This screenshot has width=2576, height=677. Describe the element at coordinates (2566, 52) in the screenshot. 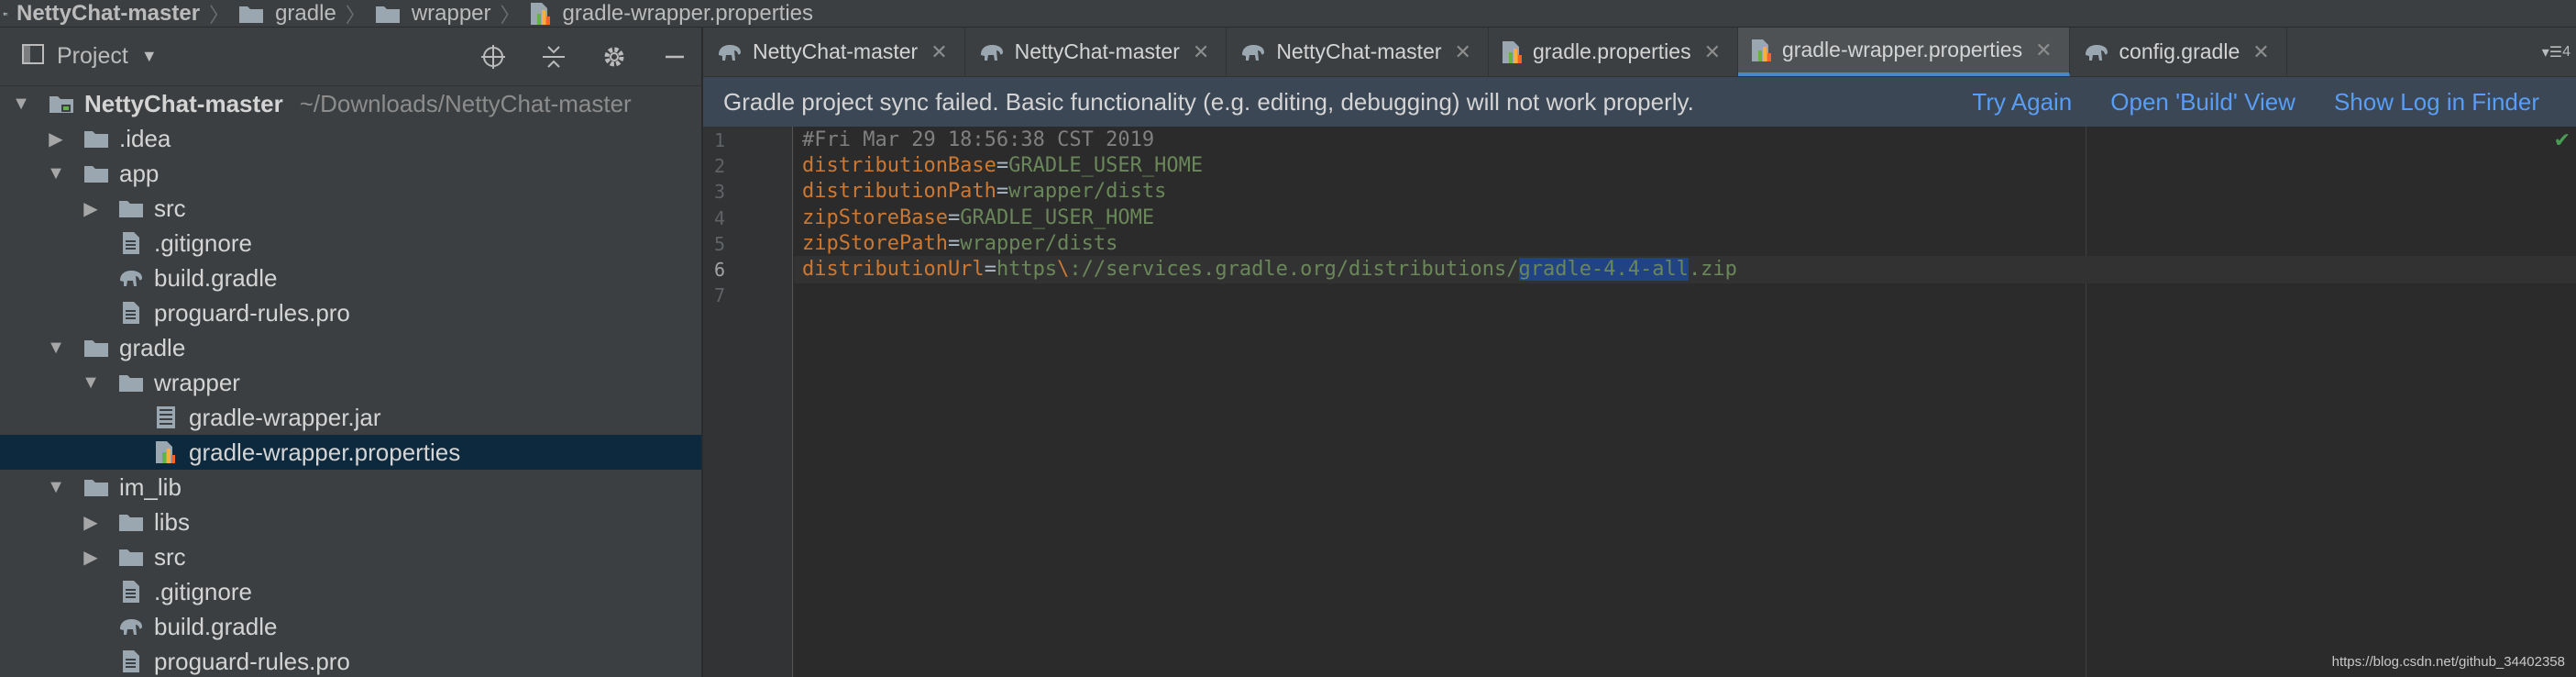

I see `tabs-overflow-count: 4` at that location.